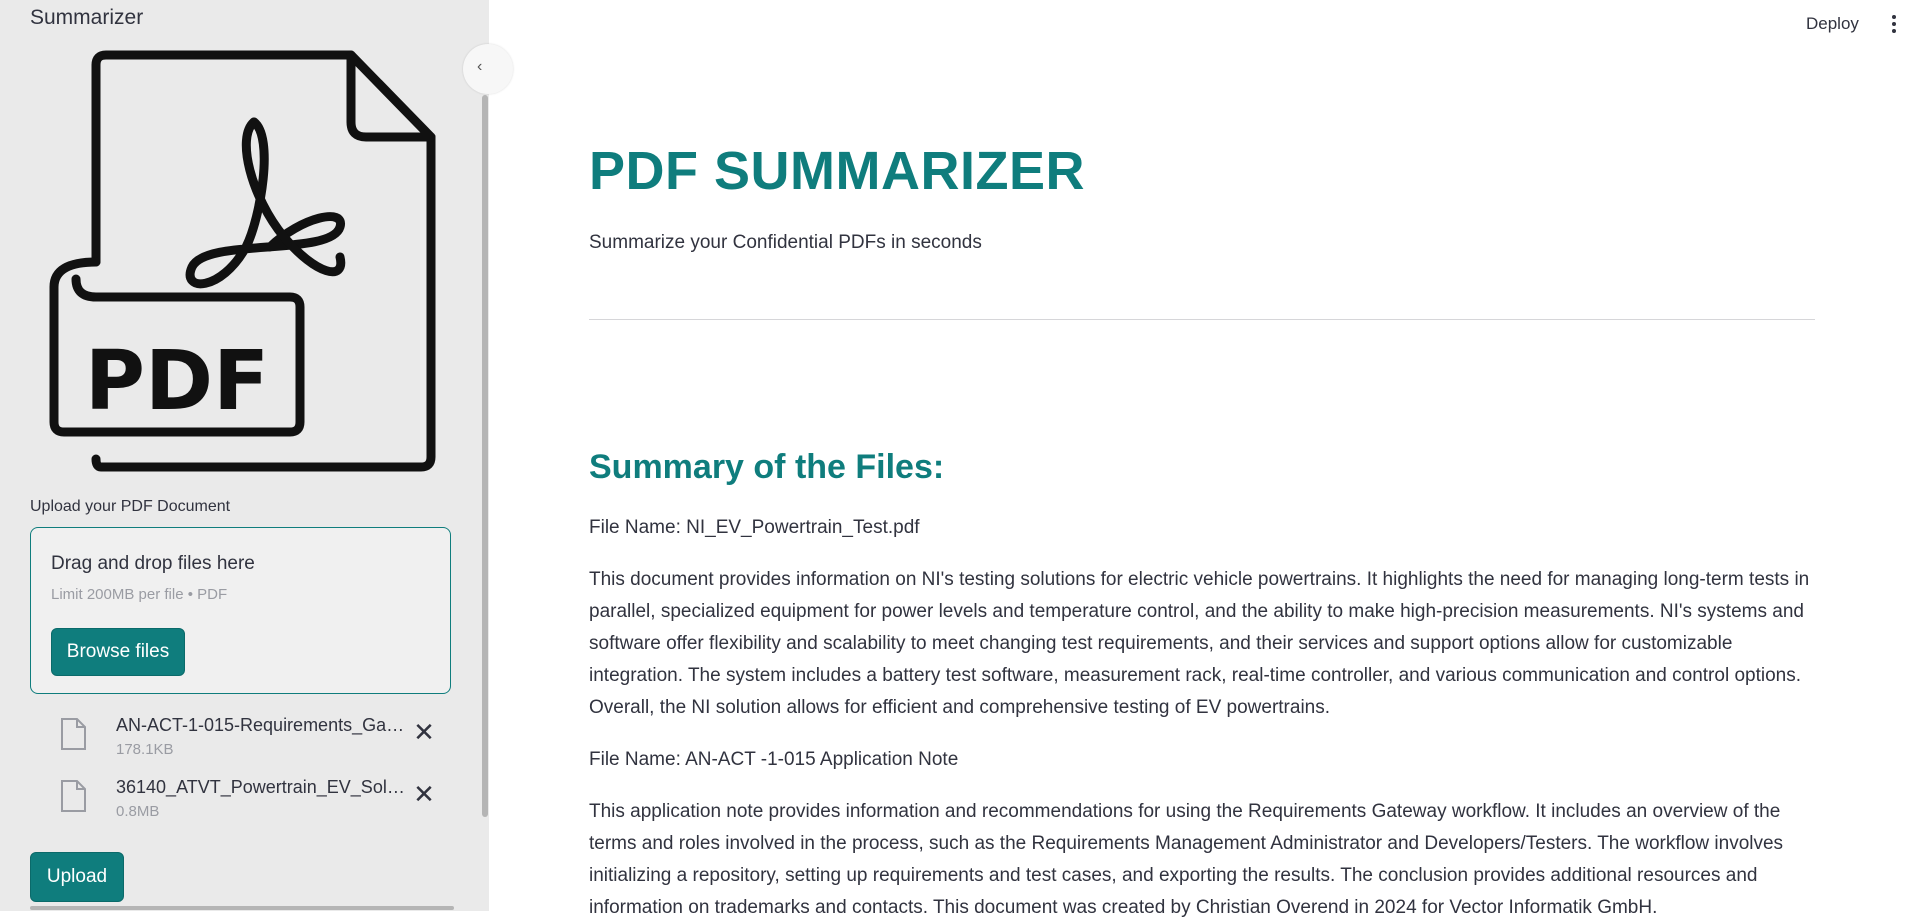  Describe the element at coordinates (153, 563) in the screenshot. I see `dropzone-title: Drag and drop files here` at that location.